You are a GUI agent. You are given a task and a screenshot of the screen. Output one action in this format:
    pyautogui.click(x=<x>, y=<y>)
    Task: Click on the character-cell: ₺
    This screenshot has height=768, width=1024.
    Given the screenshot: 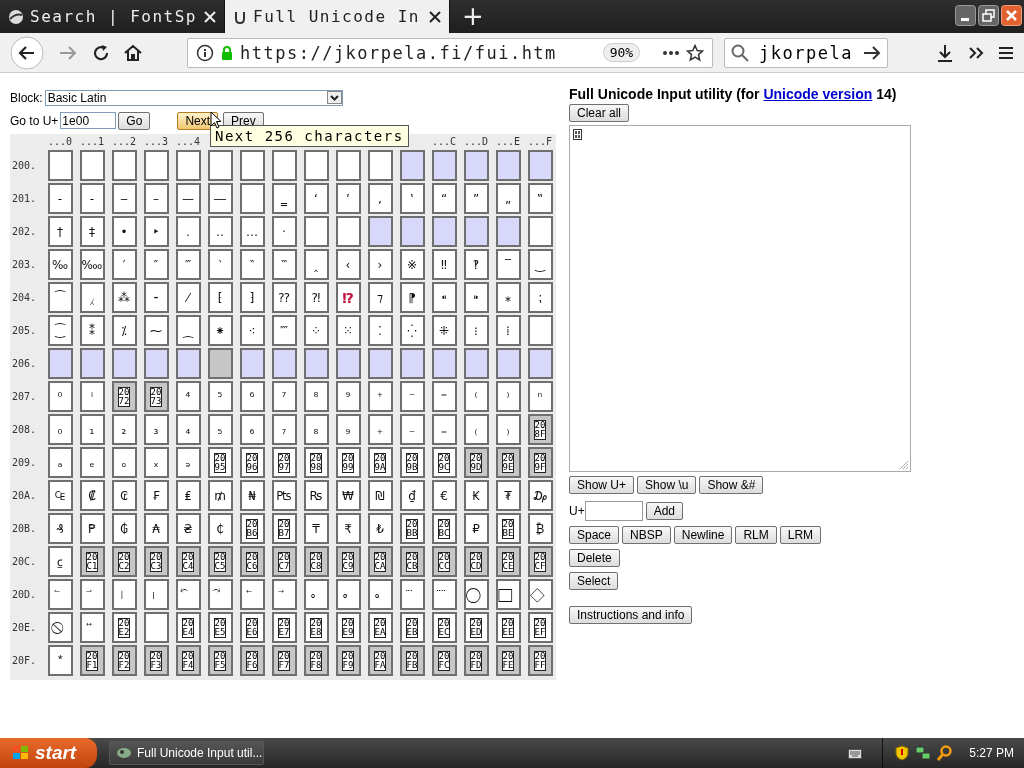 What is the action you would take?
    pyautogui.click(x=380, y=528)
    